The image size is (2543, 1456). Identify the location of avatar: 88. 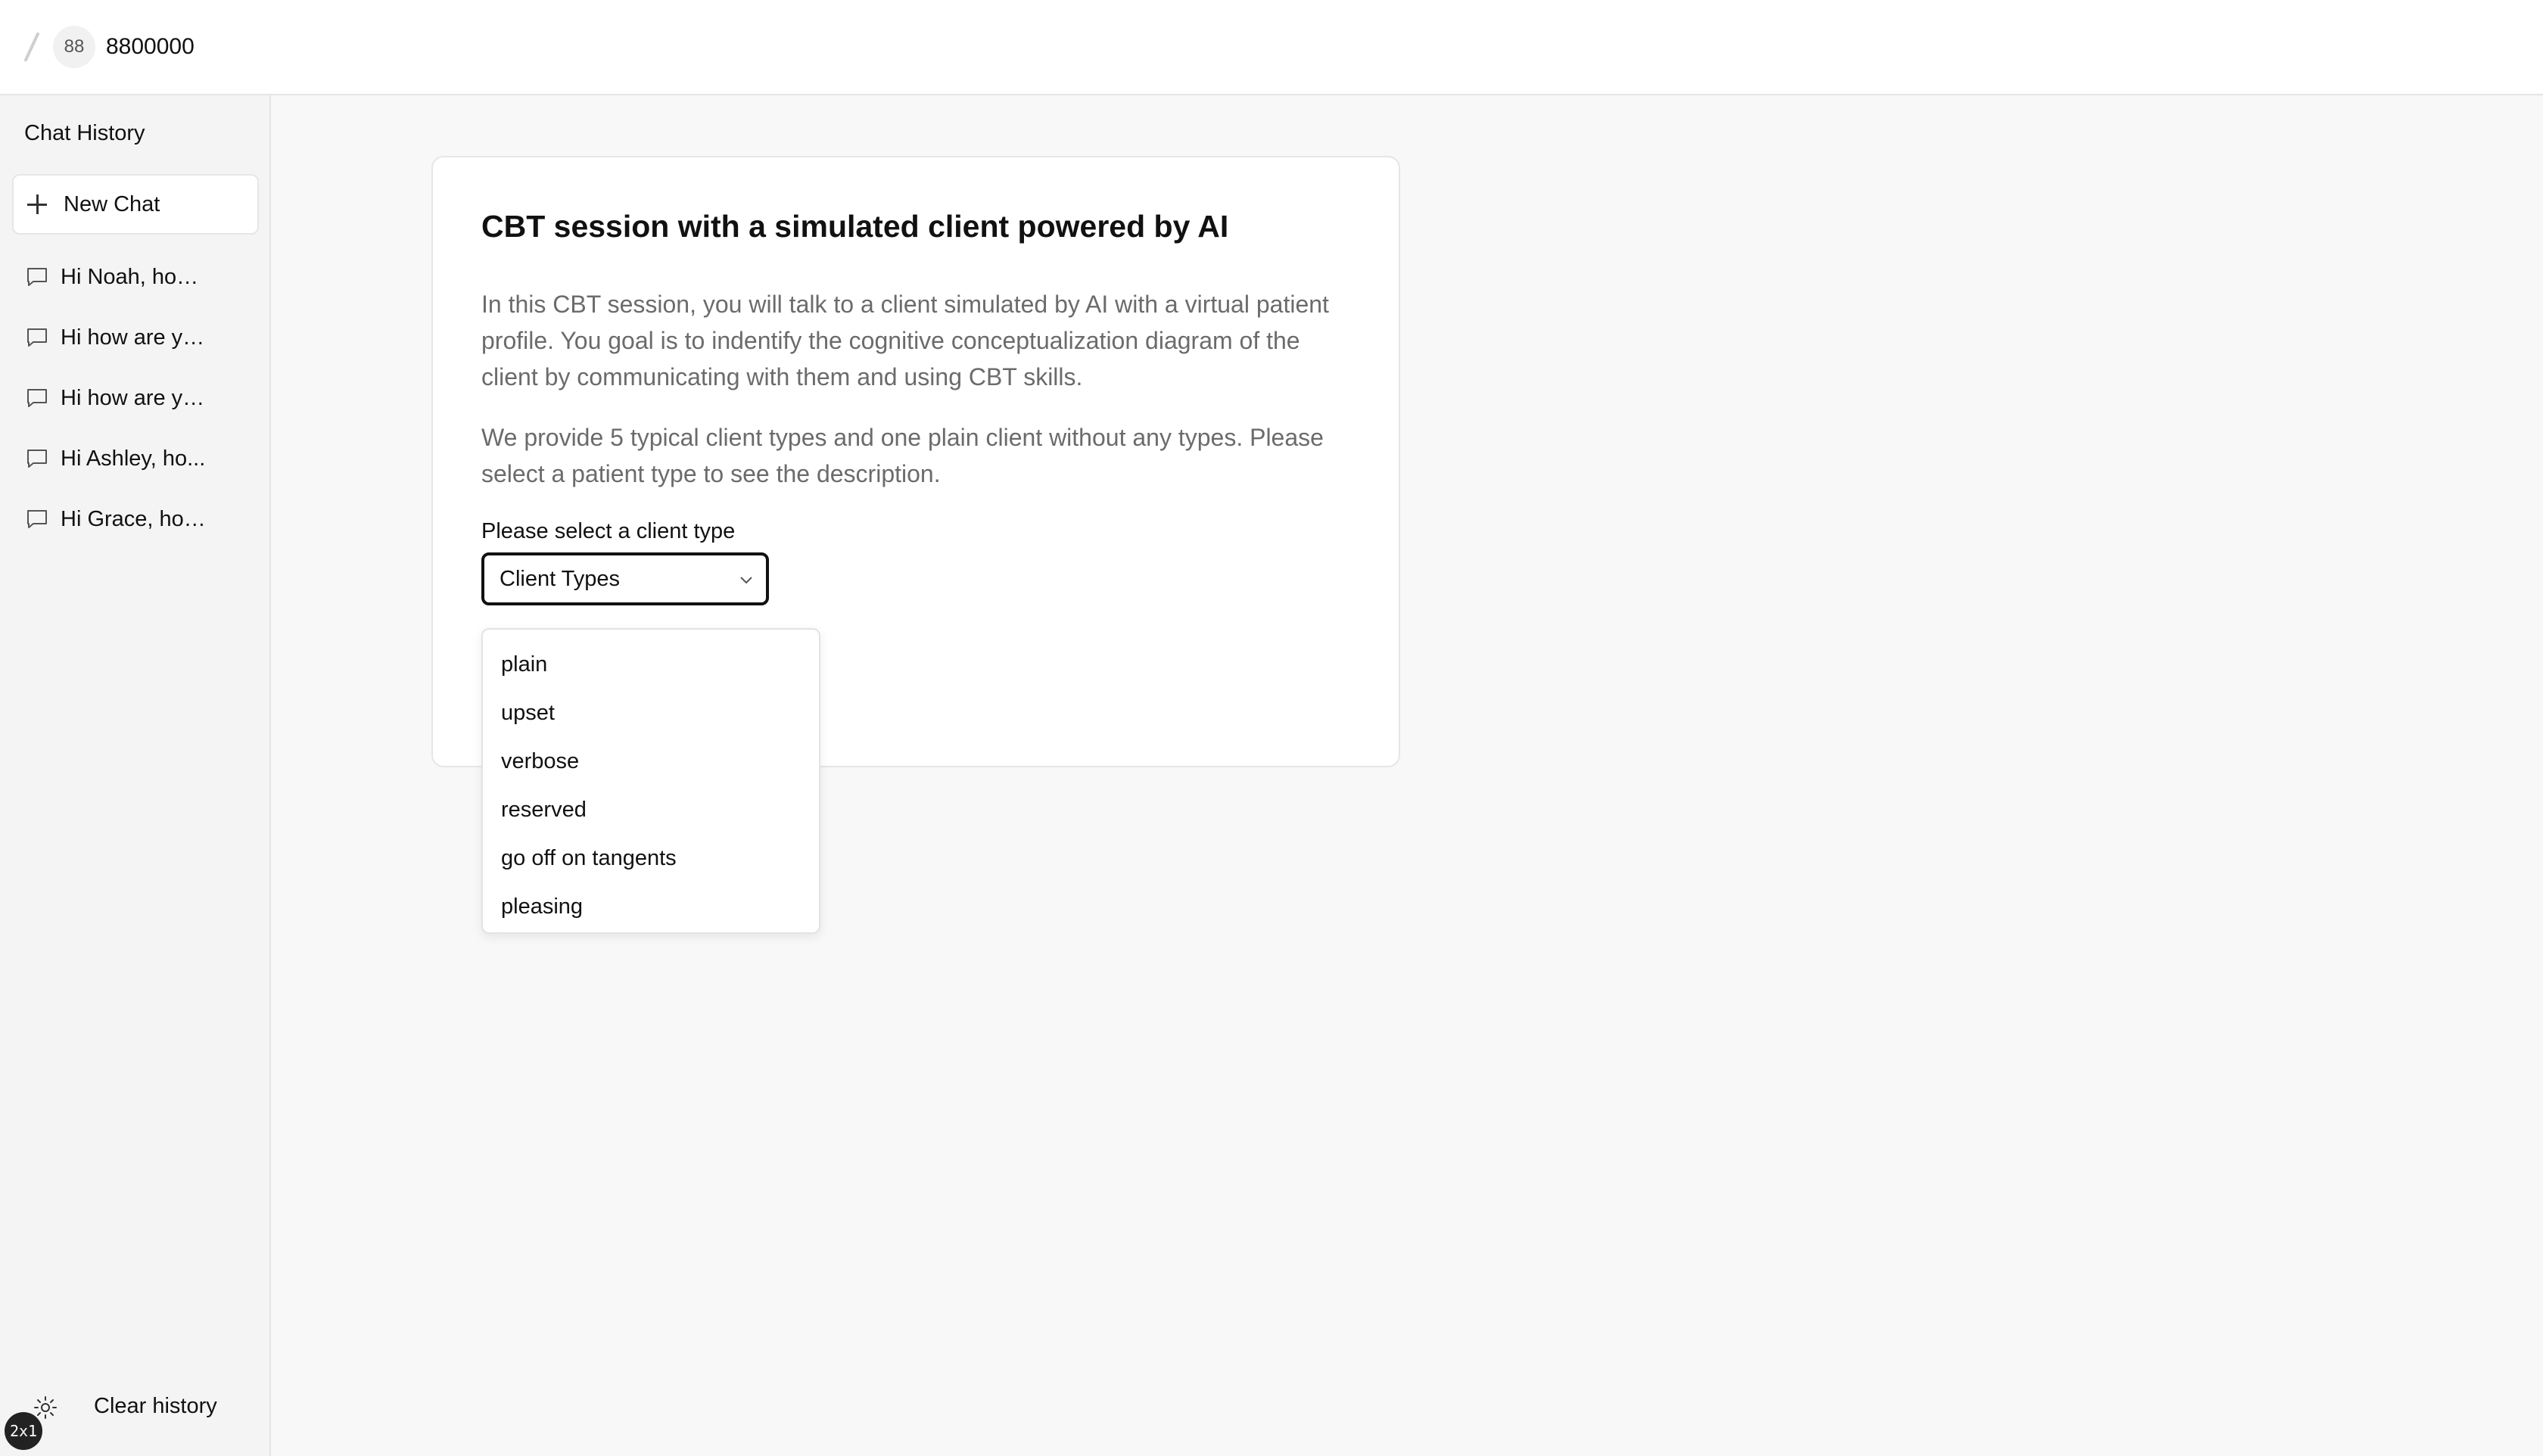
(74, 47).